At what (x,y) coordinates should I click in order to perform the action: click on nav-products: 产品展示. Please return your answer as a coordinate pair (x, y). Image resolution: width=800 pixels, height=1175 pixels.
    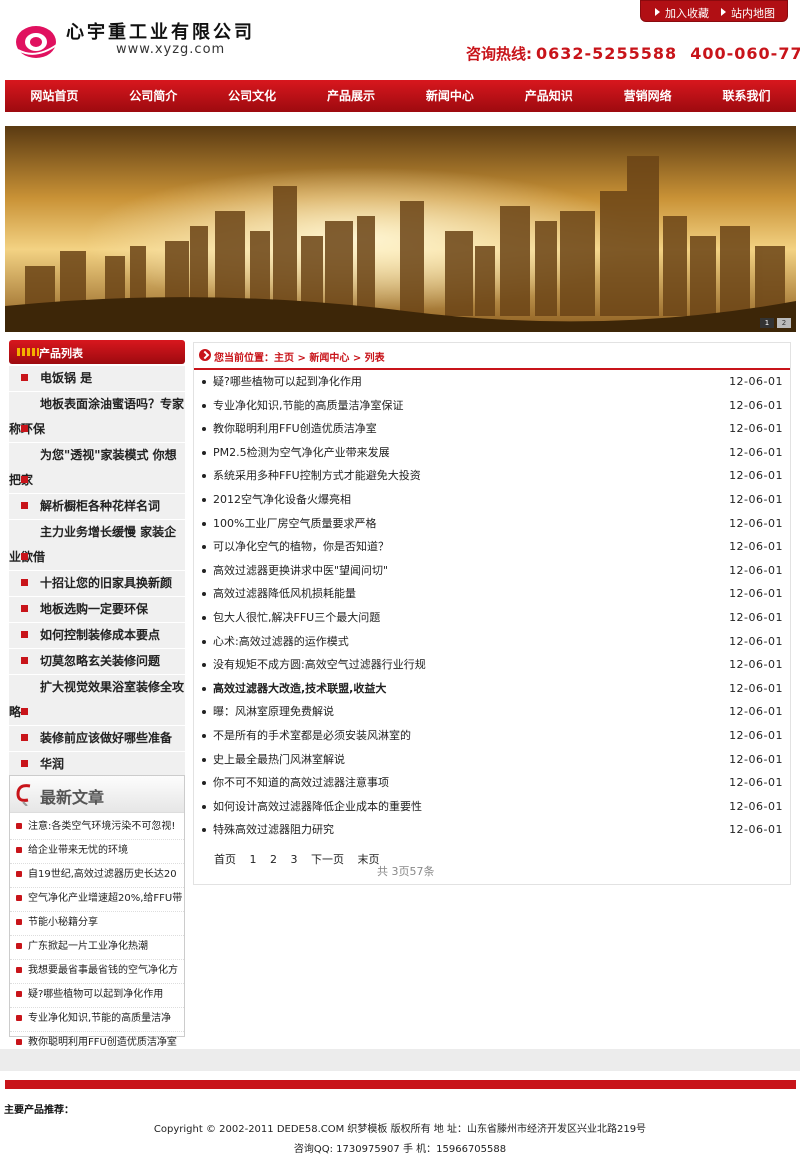
    Looking at the image, I should click on (351, 96).